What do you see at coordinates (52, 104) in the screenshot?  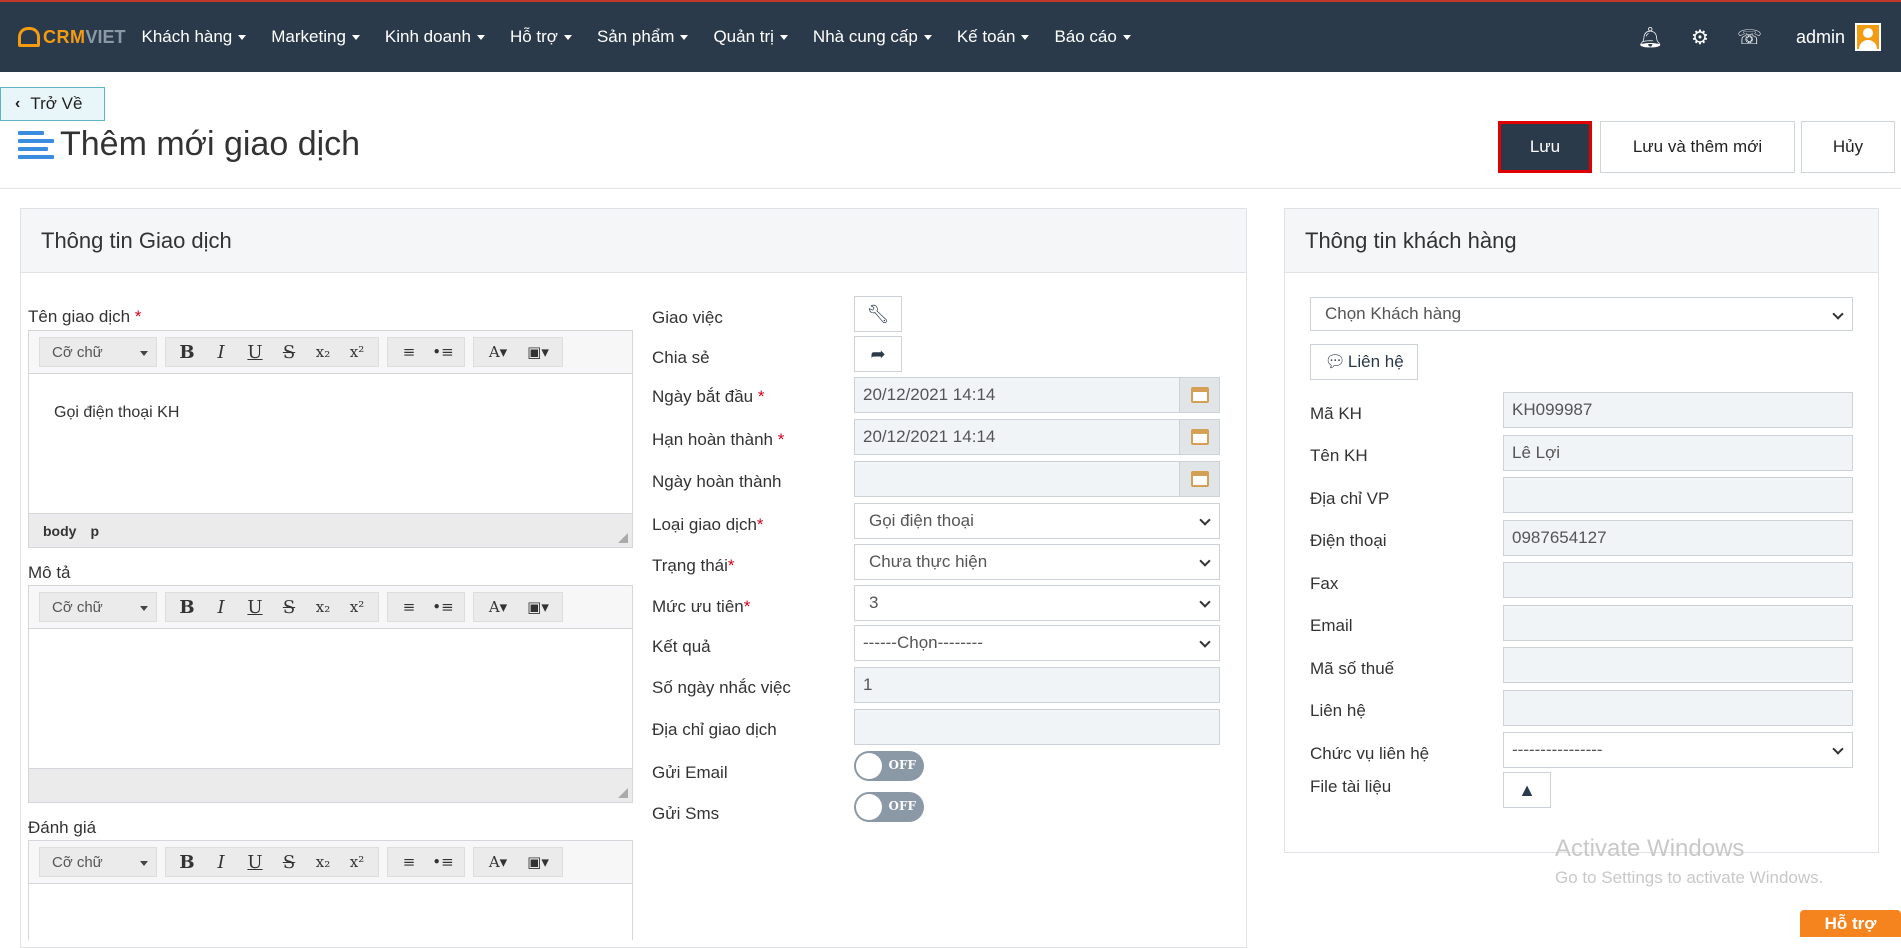 I see `back-button: ‹ Trở Về` at bounding box center [52, 104].